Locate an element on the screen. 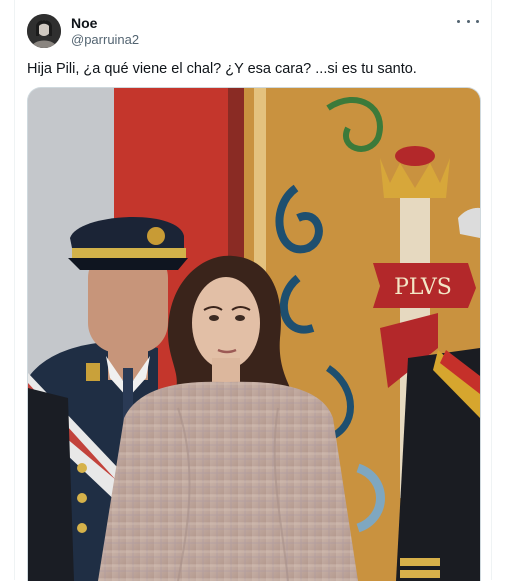 Image resolution: width=512 pixels, height=581 pixels. user-avatar-icon is located at coordinates (44, 31).